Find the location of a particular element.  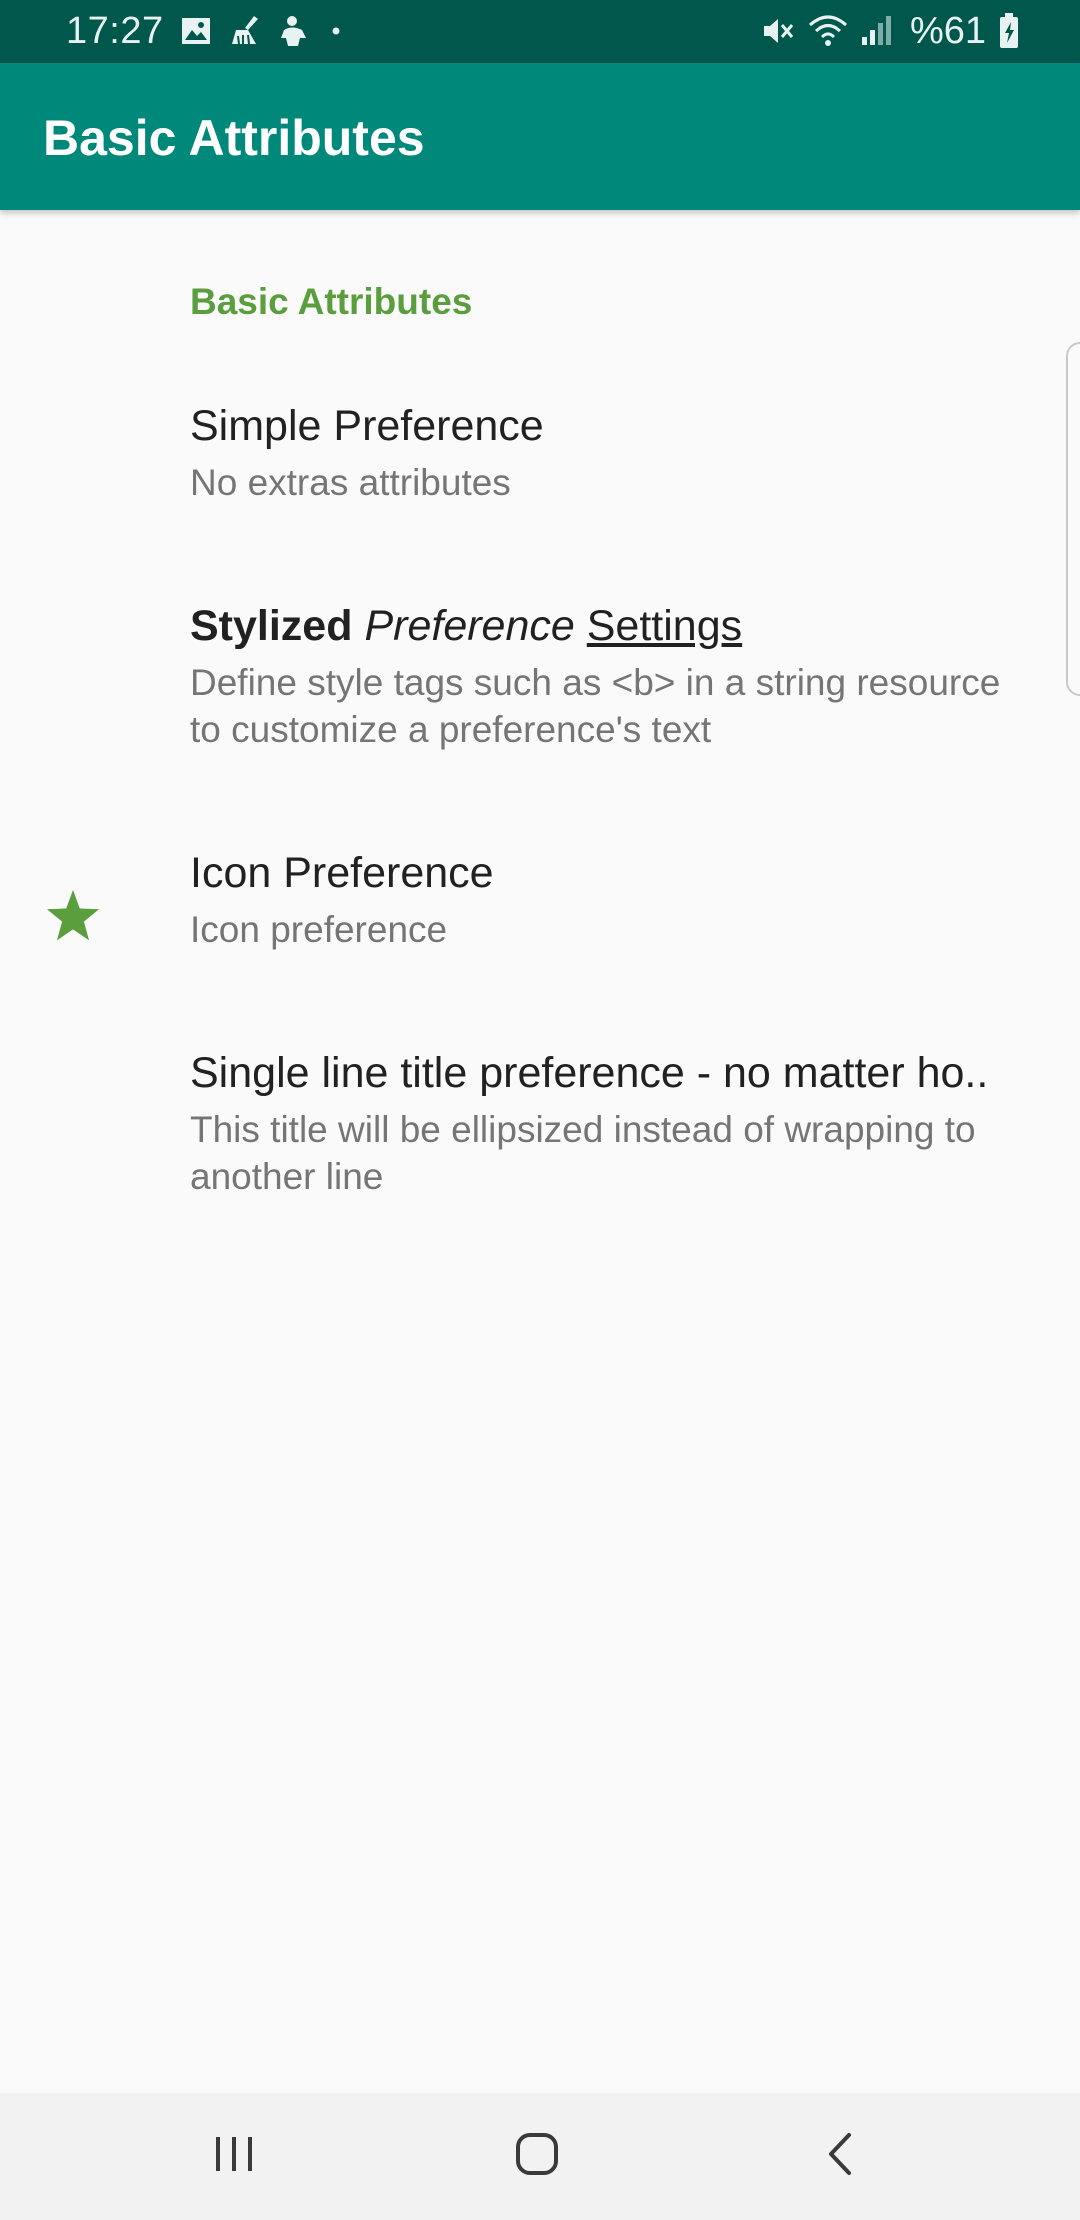

status-bar: 17:27 %61 is located at coordinates (540, 31).